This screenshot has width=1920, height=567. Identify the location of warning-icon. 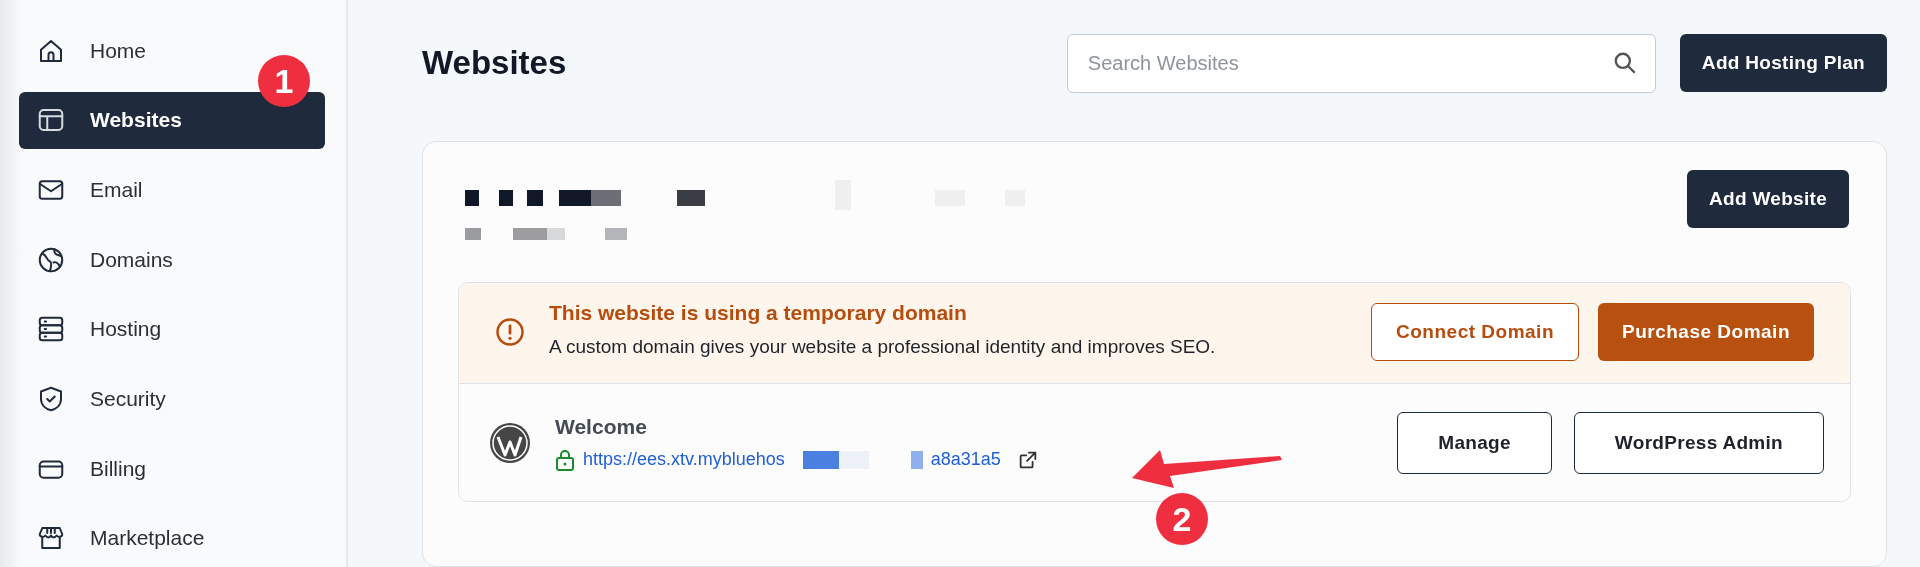
(510, 332).